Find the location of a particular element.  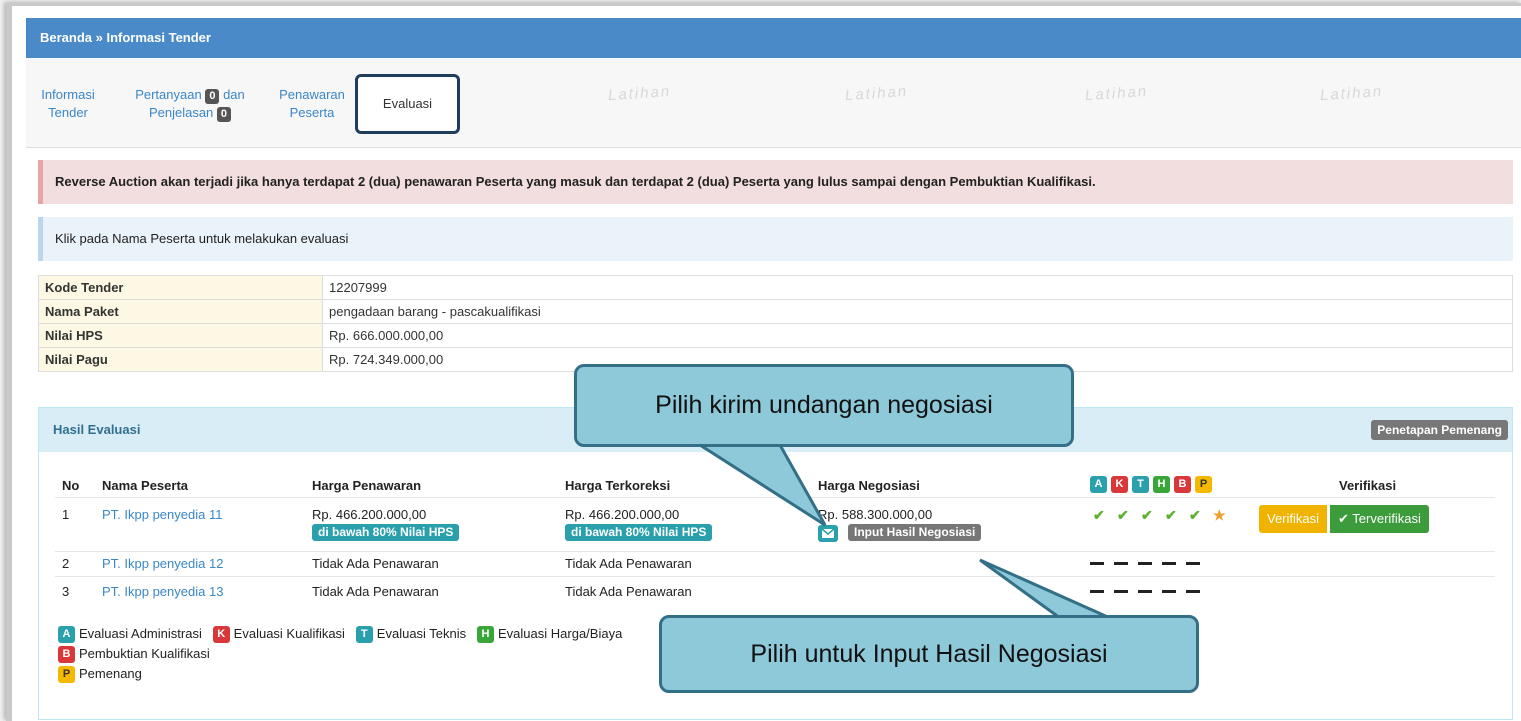

callout-pointers is located at coordinates (902, 531).